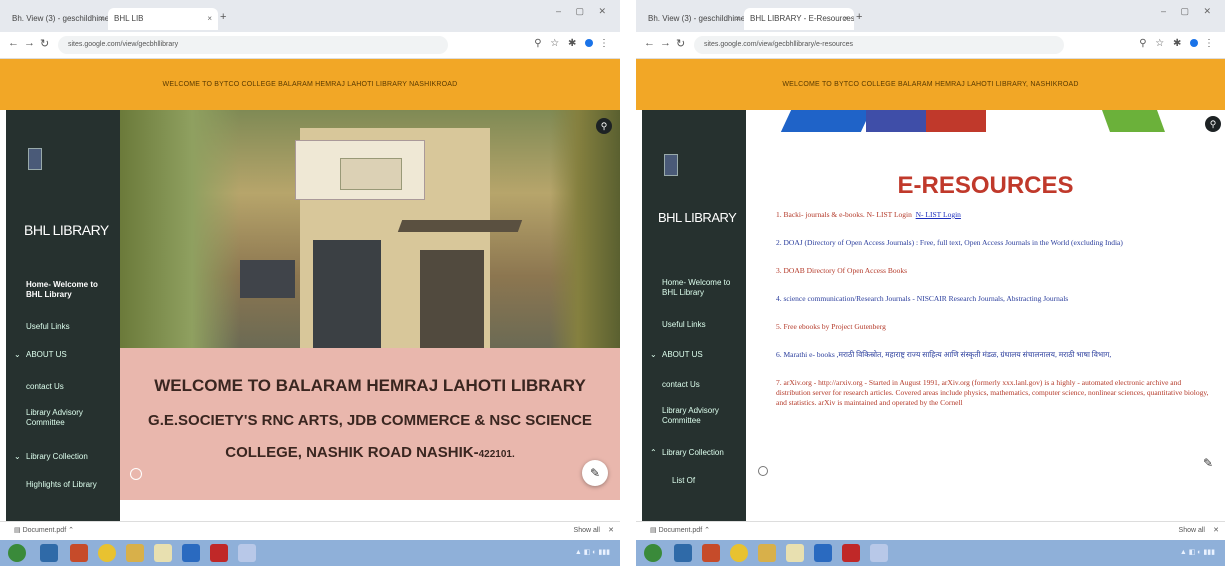  What do you see at coordinates (683, 481) in the screenshot?
I see `sidebar-item-list-of: List Of` at bounding box center [683, 481].